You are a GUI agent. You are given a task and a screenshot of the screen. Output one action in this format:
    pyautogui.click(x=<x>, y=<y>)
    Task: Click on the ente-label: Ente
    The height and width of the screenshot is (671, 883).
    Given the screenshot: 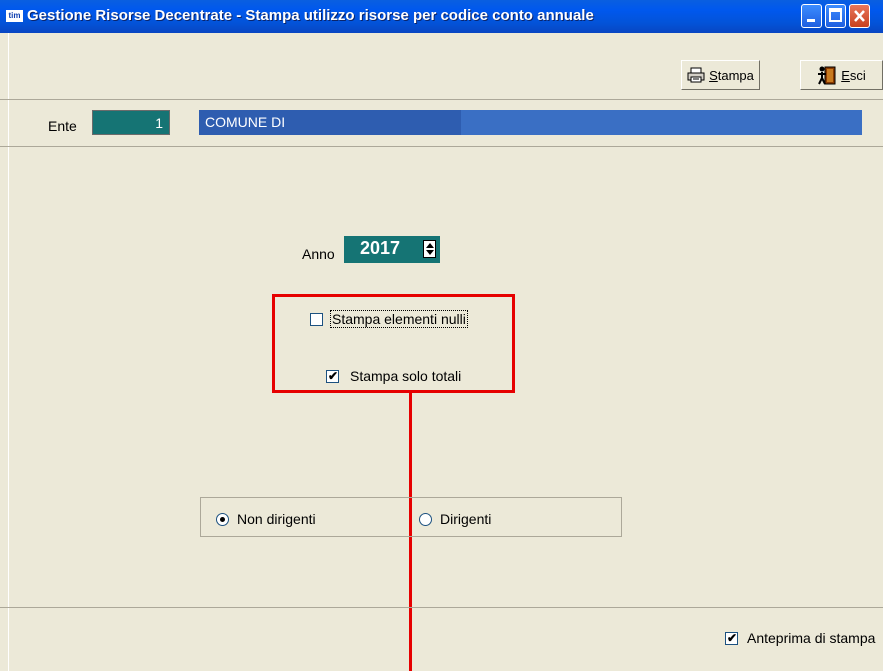 What is the action you would take?
    pyautogui.click(x=62, y=126)
    